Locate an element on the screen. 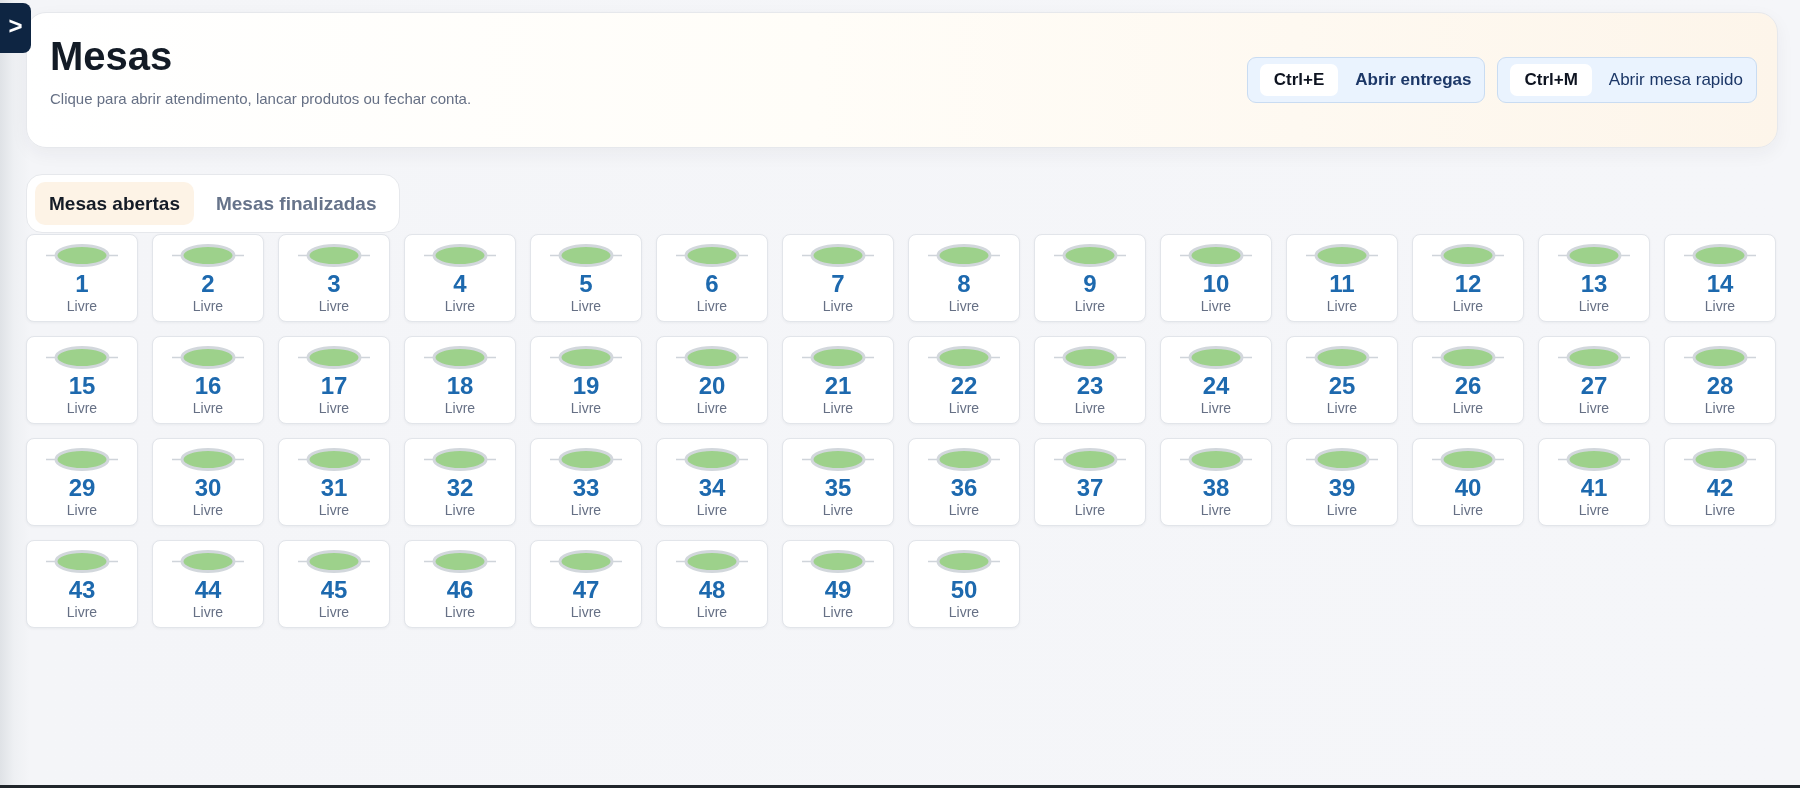  table-card: 24 Livre is located at coordinates (1216, 380).